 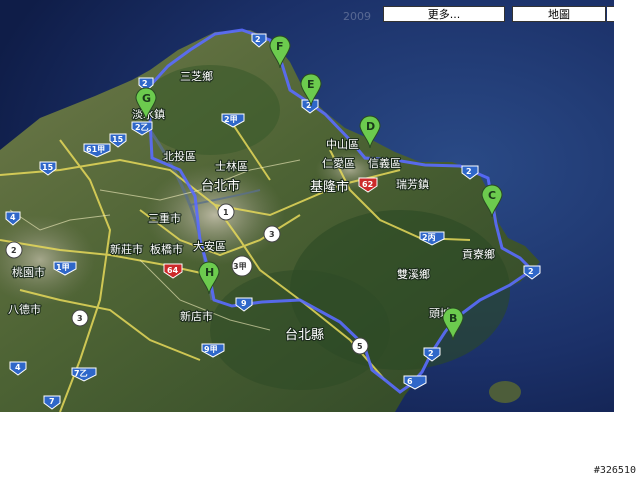 What do you see at coordinates (280, 46) in the screenshot?
I see `svg-text: F` at bounding box center [280, 46].